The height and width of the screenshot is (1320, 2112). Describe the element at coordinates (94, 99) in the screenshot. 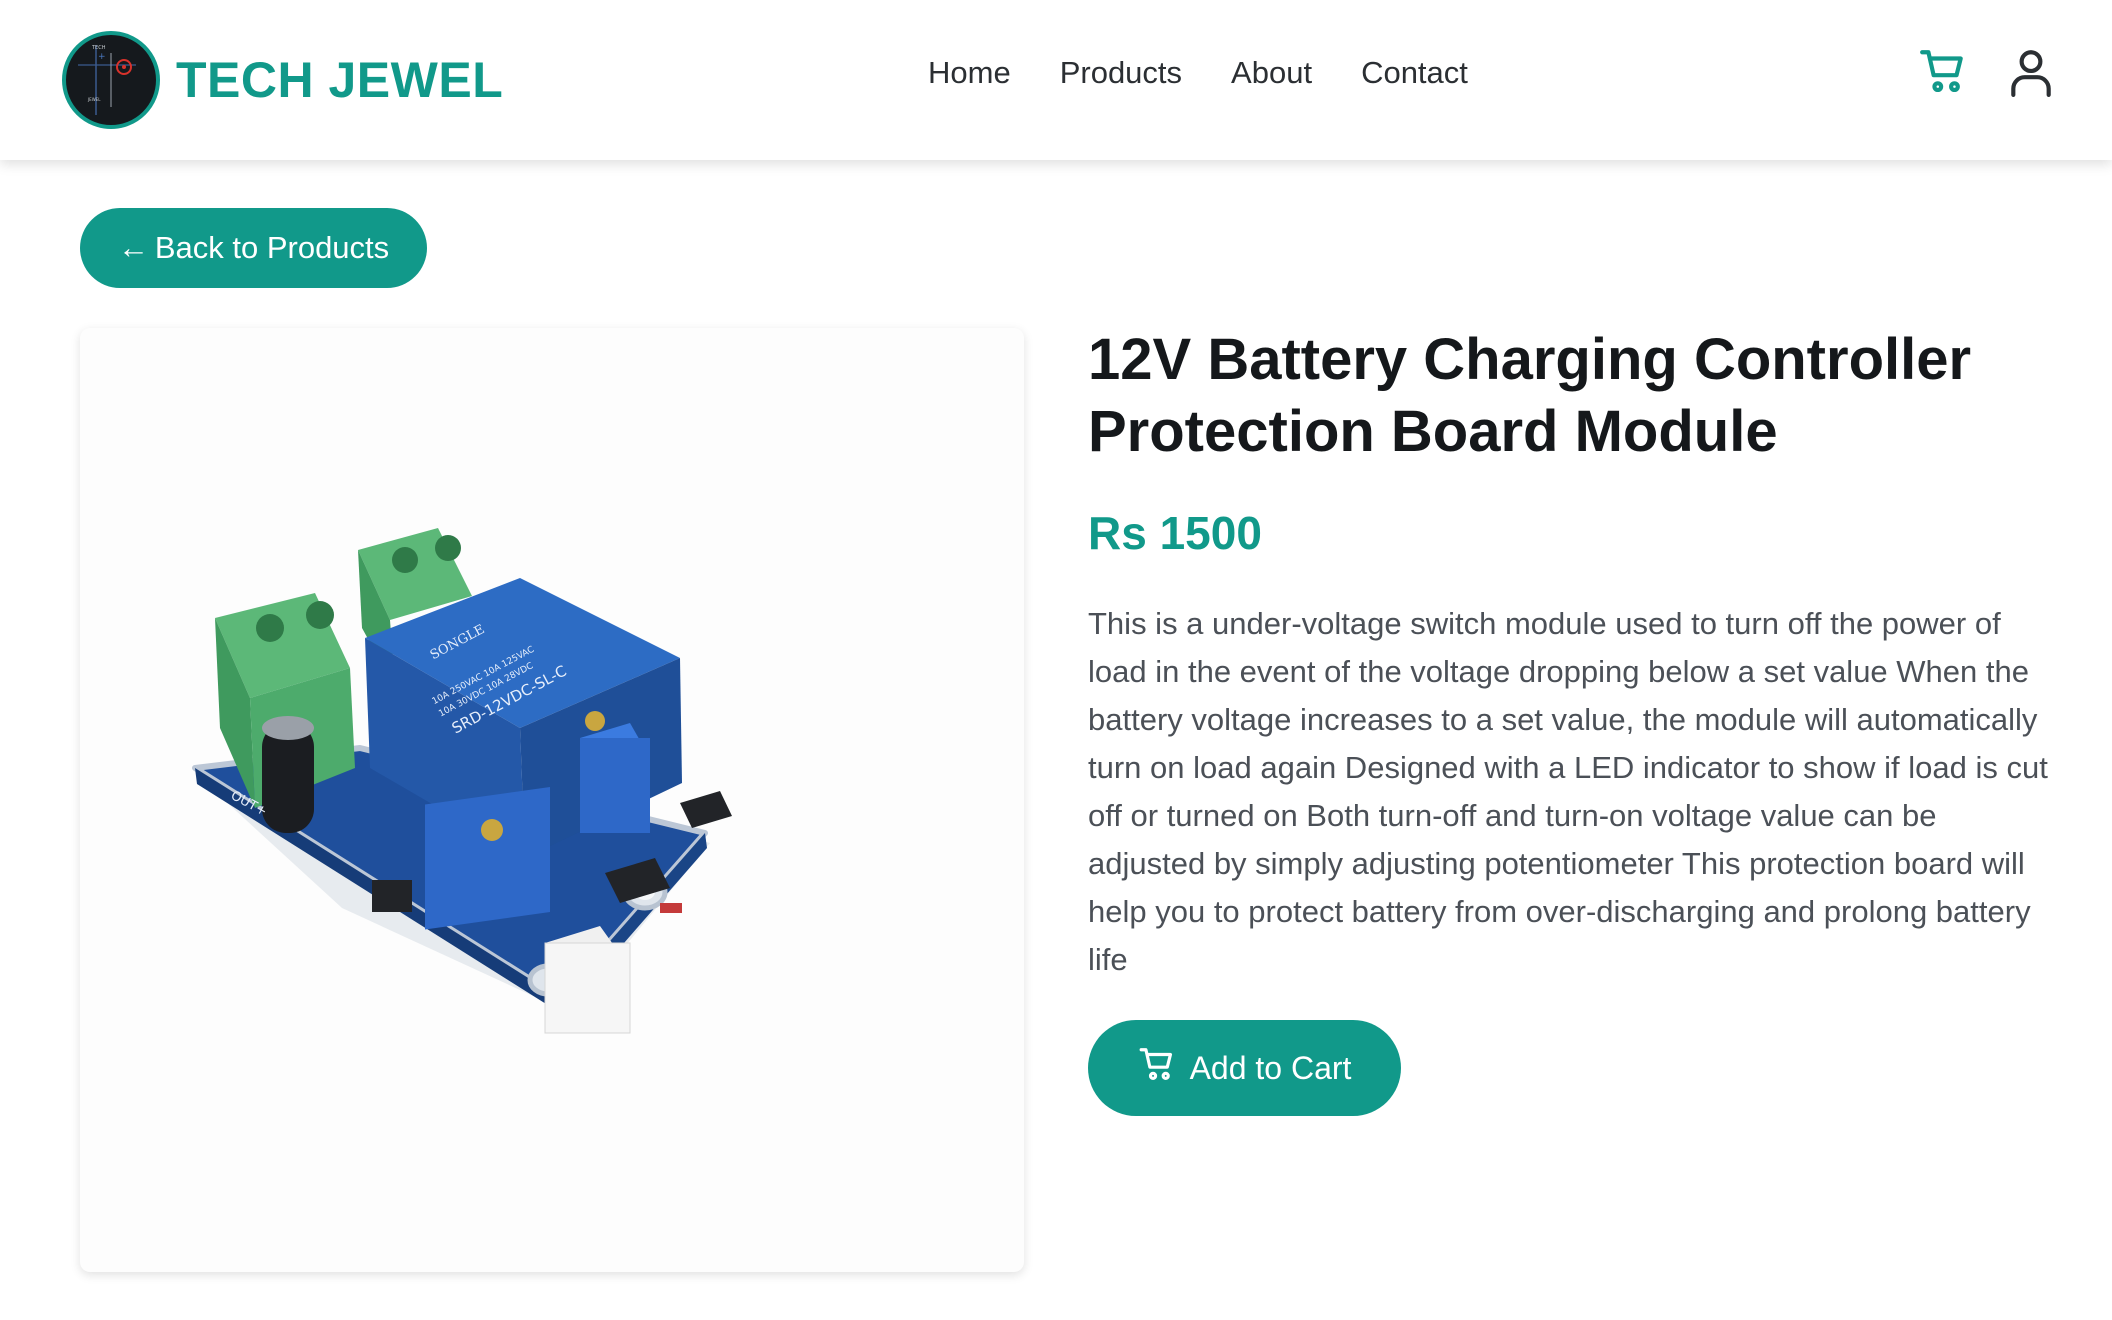

I see `logo-text-bottom: JEWEL` at that location.